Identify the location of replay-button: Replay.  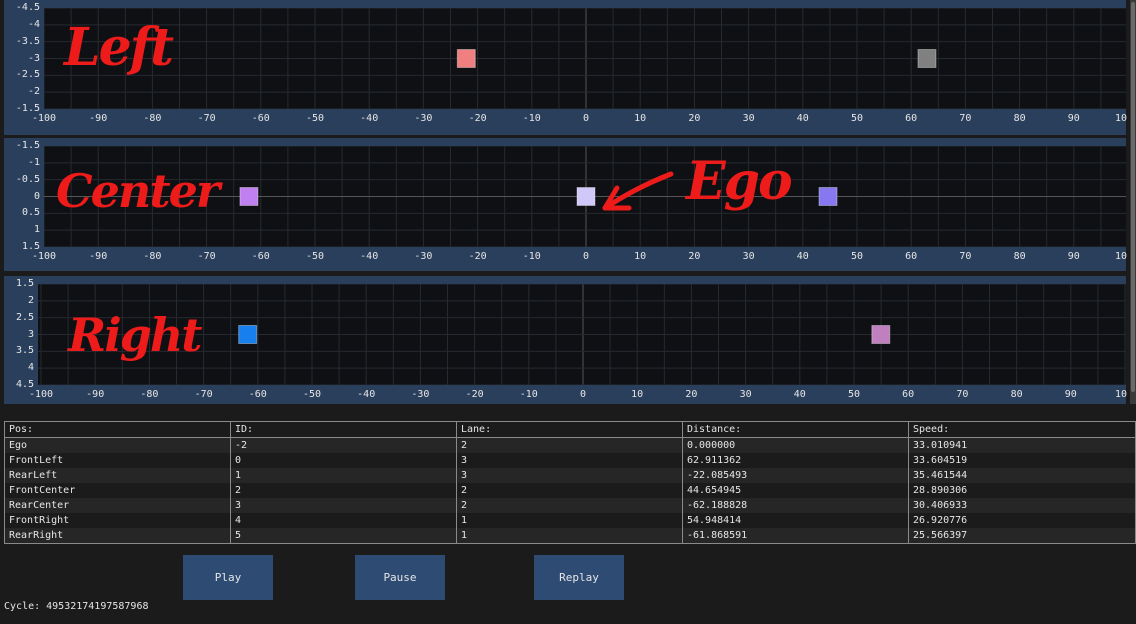
(579, 577).